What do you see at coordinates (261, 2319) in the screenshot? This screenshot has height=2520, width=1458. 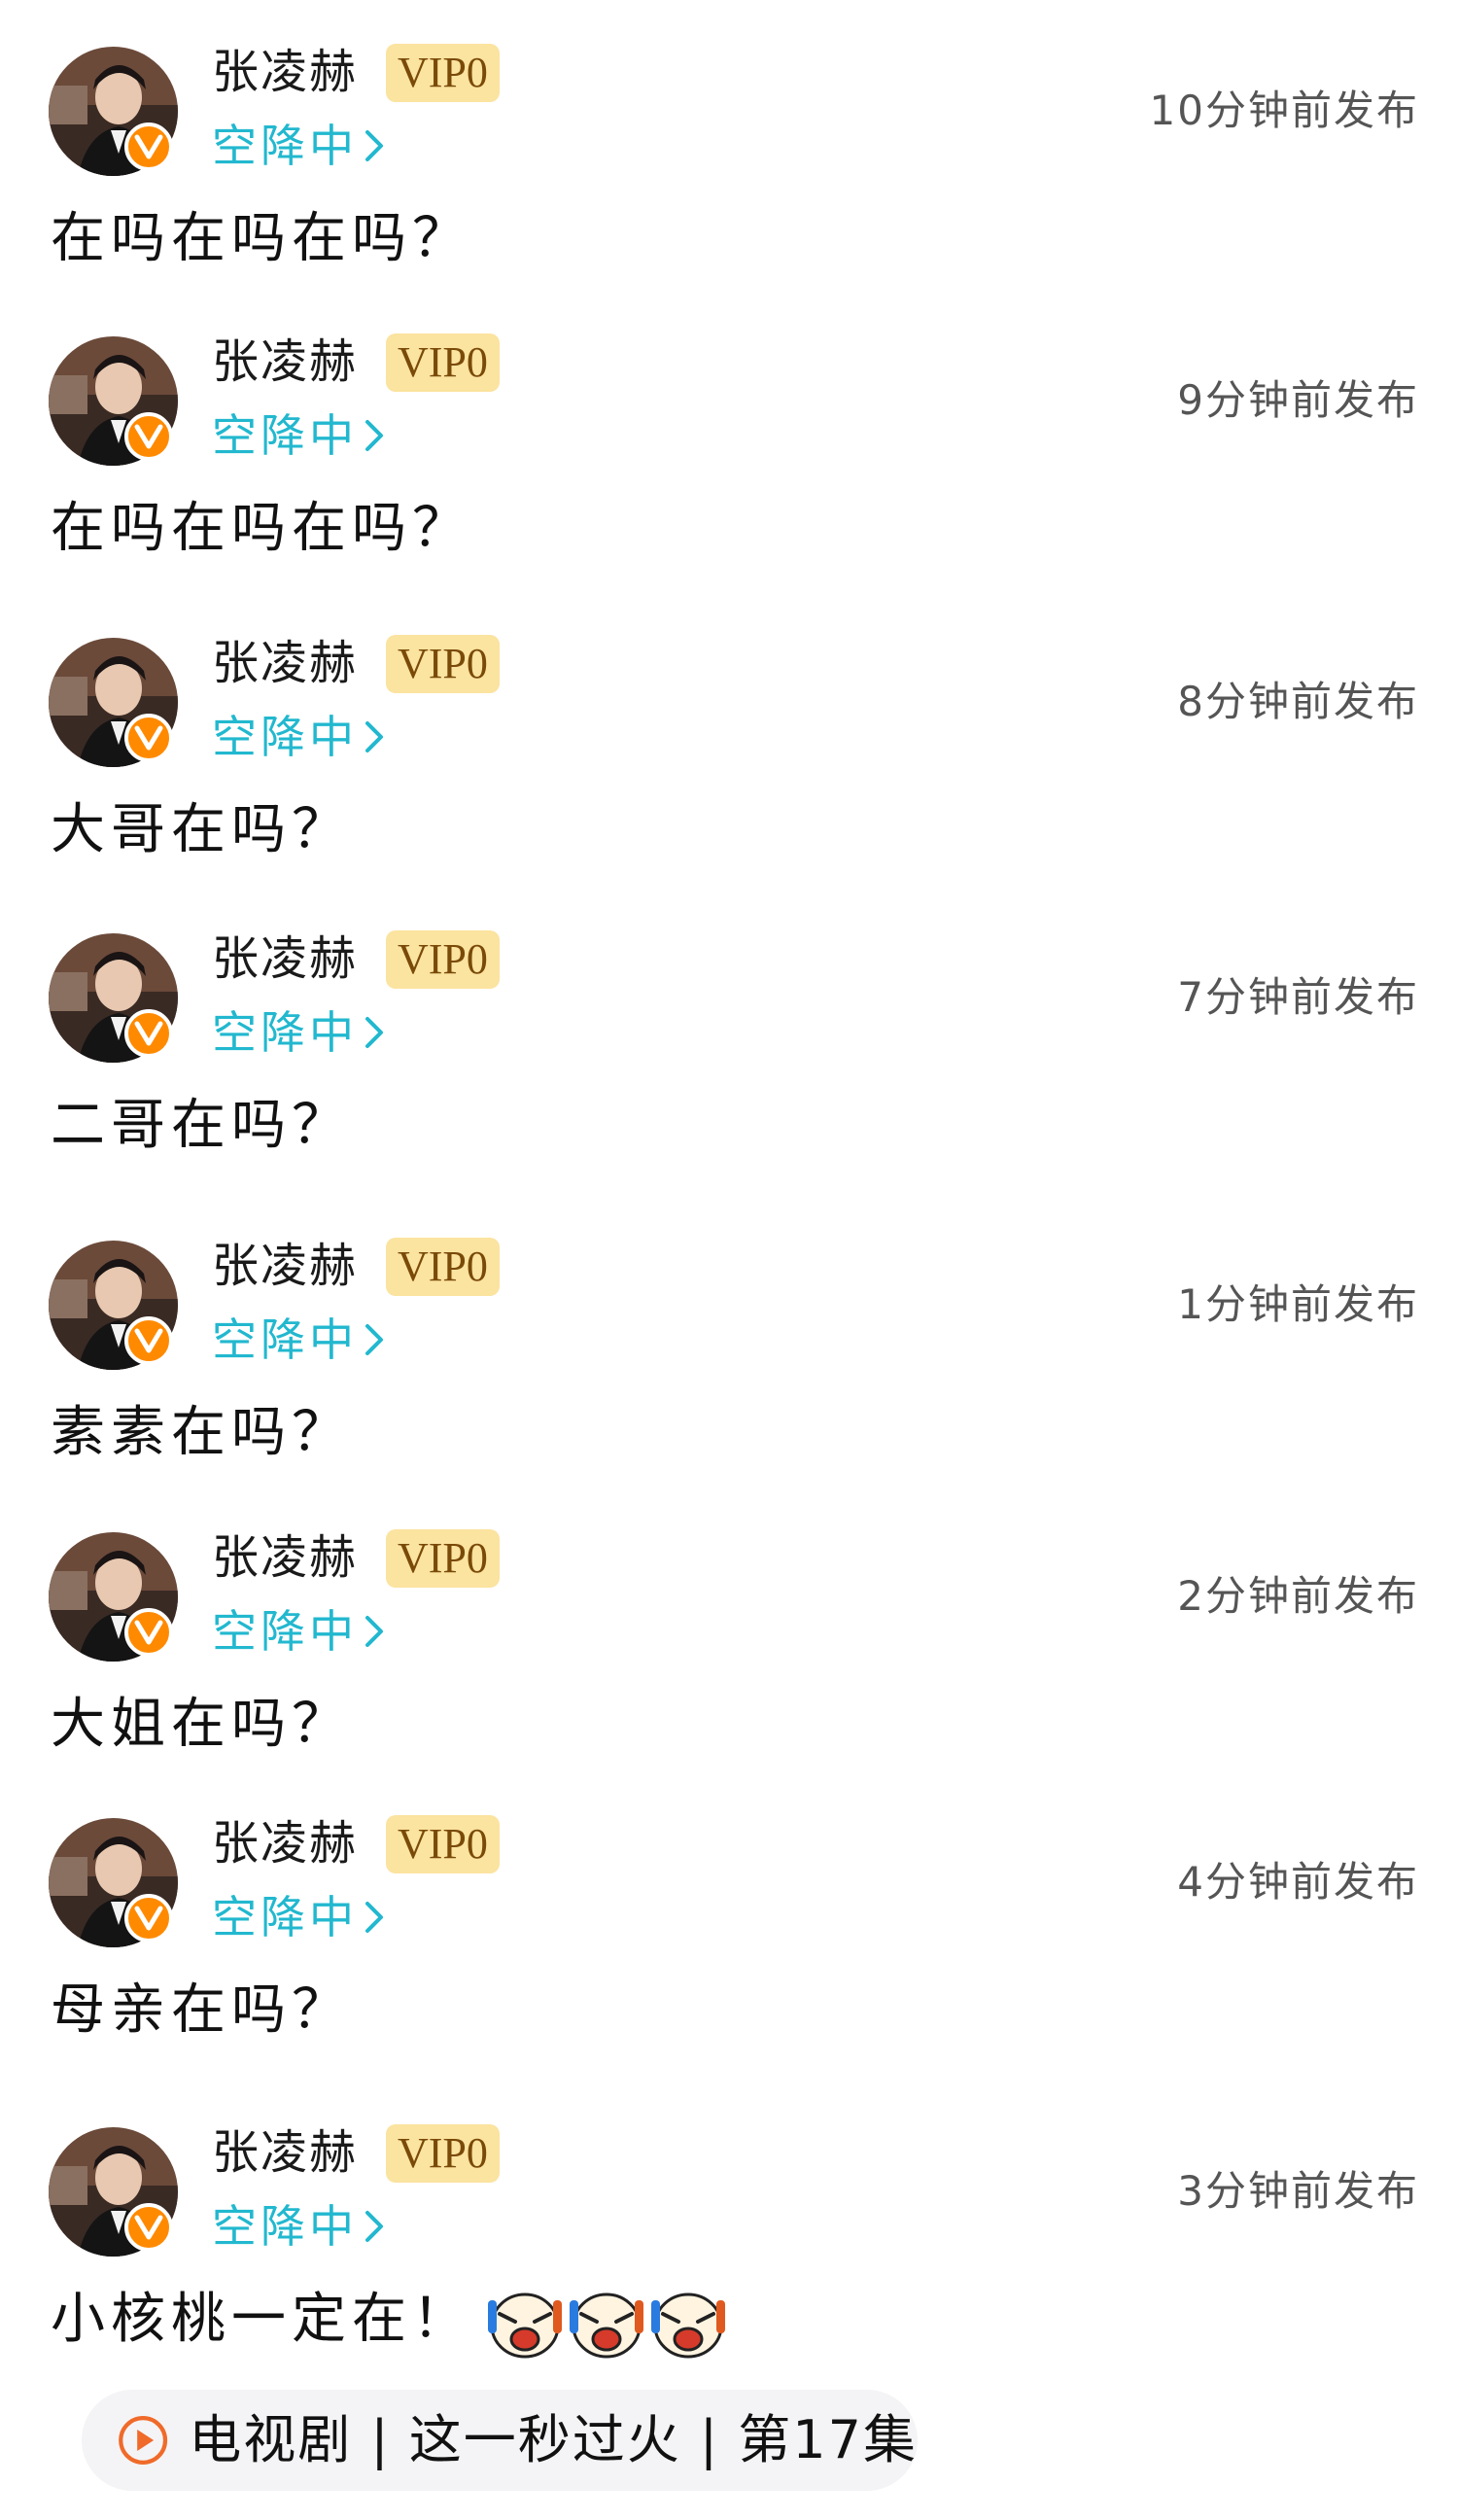 I see `post-message-text: 小核桃一定在！` at bounding box center [261, 2319].